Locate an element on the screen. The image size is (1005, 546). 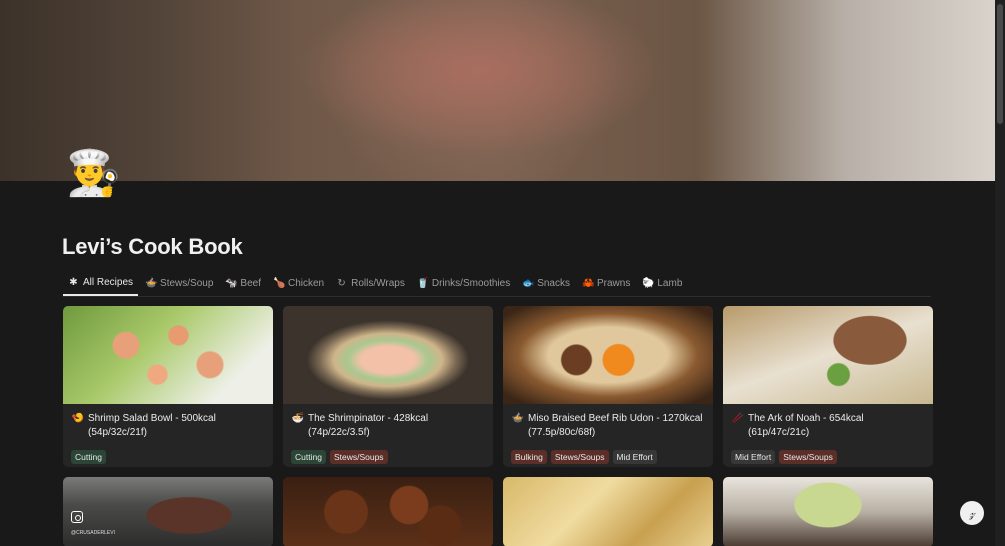
help-button: 𝓏 is located at coordinates (972, 513).